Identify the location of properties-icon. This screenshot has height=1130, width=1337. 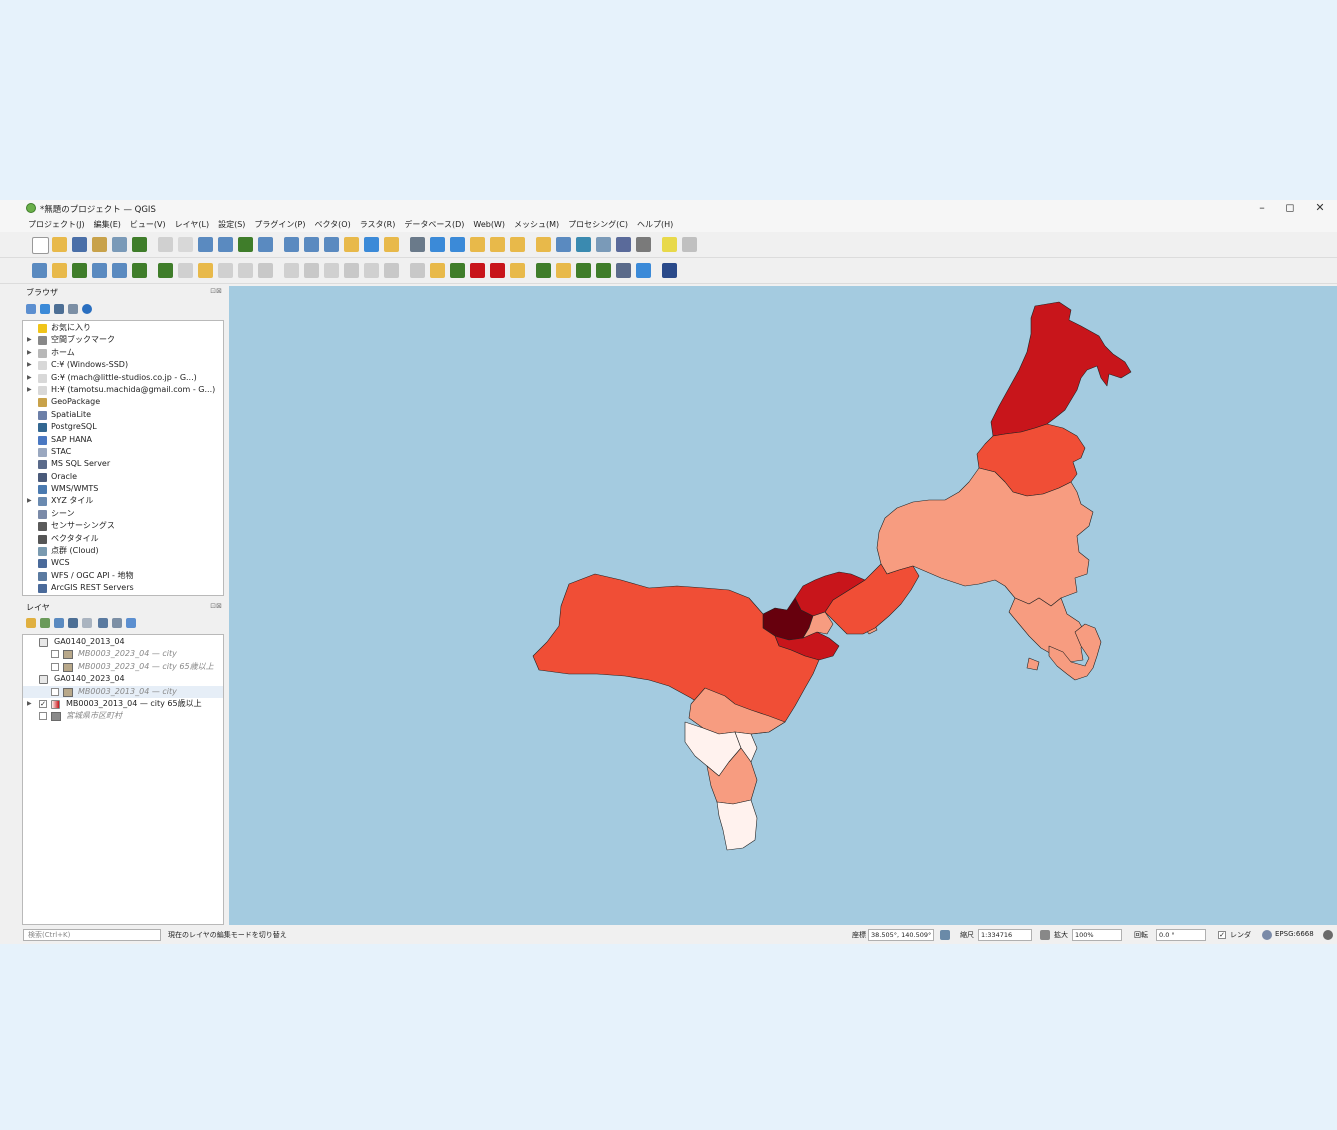
(87, 309).